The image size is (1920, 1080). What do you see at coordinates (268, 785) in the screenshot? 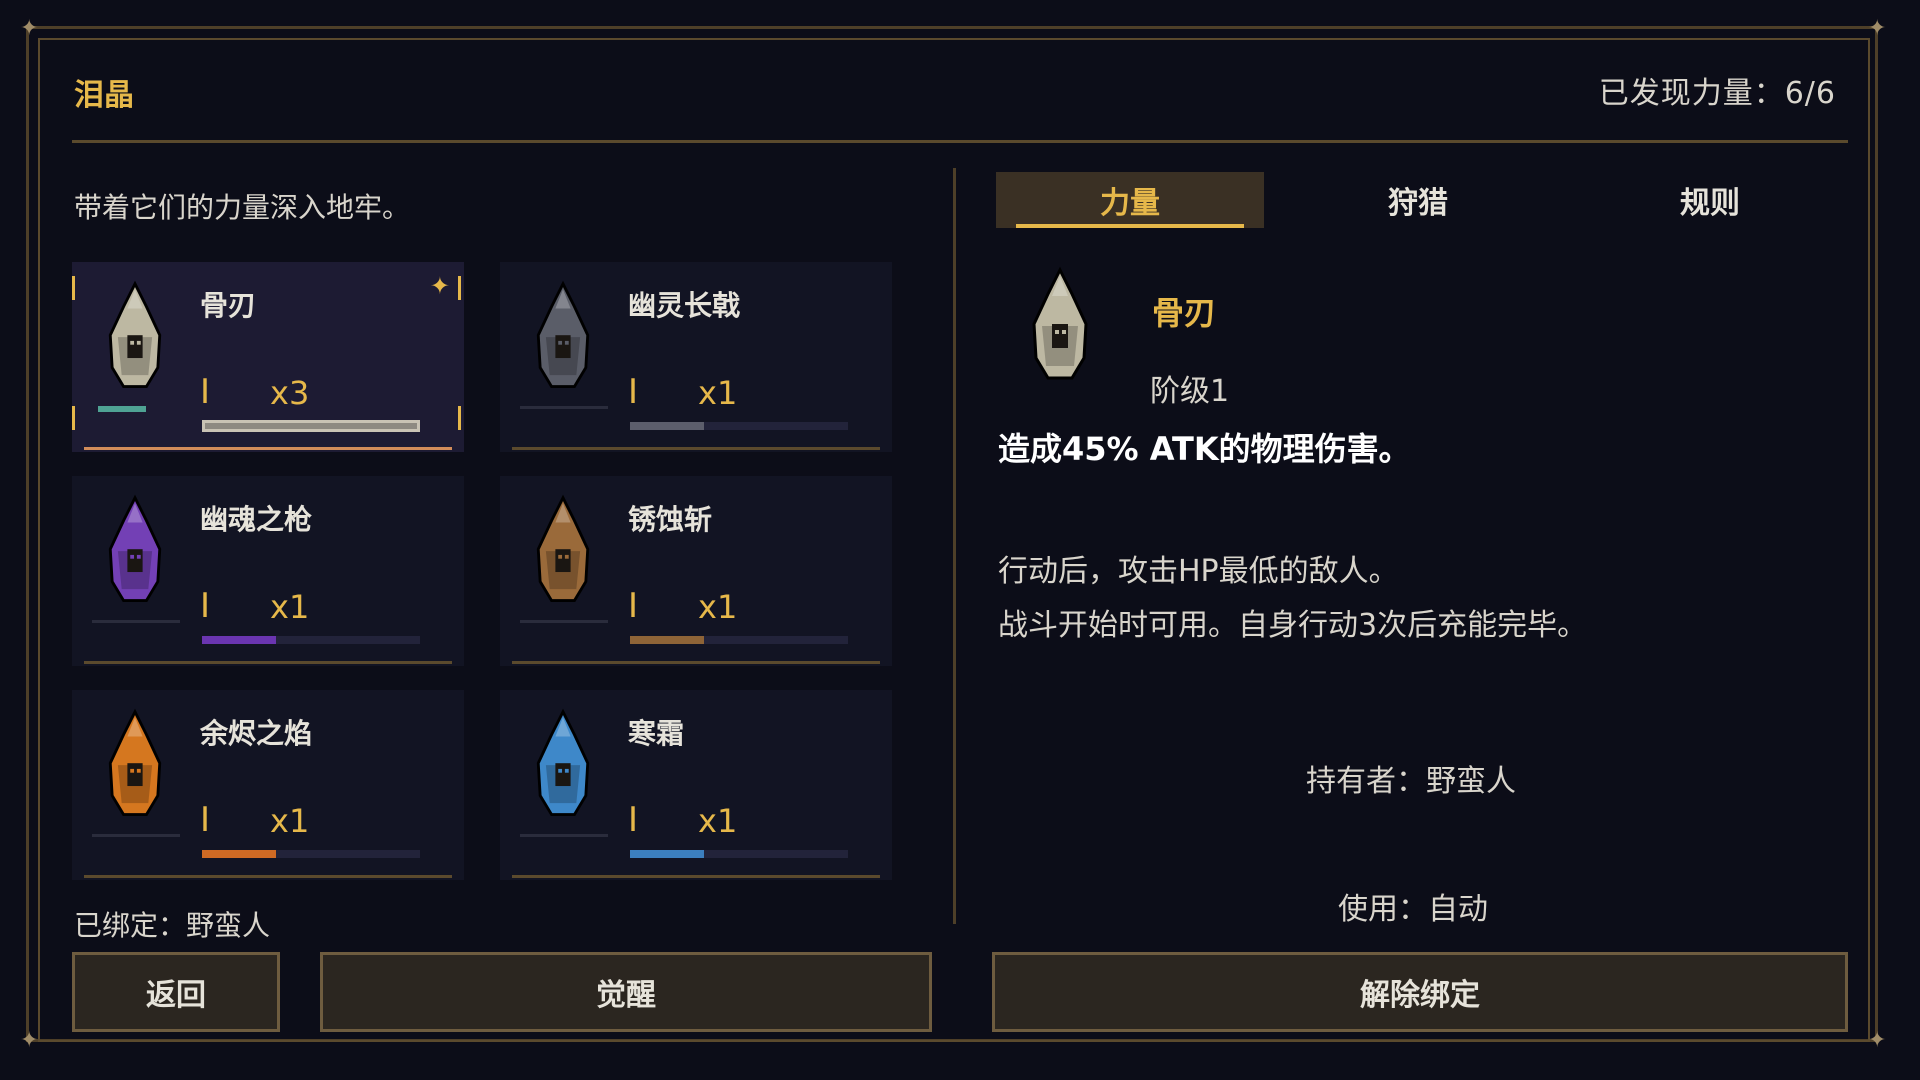
I see `crystal-card: 余烬之焰 Ix1` at bounding box center [268, 785].